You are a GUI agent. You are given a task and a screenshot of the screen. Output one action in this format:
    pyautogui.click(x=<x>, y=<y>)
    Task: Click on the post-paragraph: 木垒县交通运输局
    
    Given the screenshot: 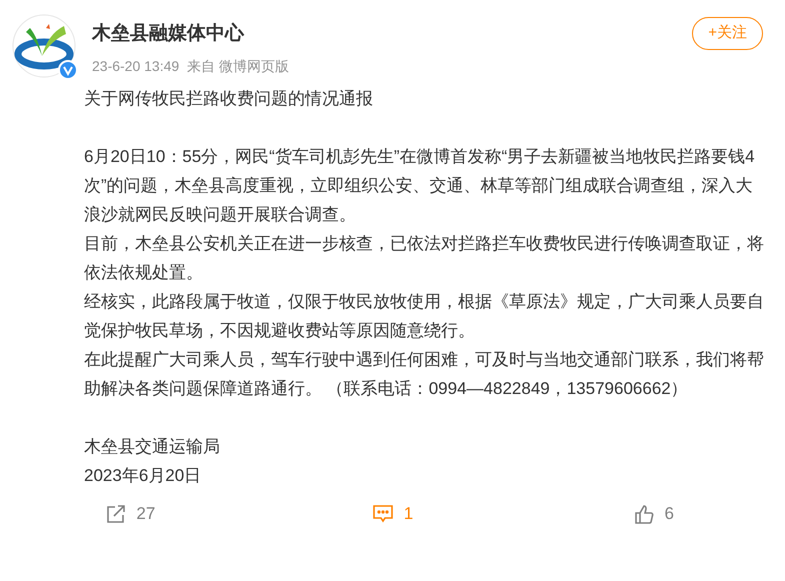 What is the action you would take?
    pyautogui.click(x=152, y=447)
    